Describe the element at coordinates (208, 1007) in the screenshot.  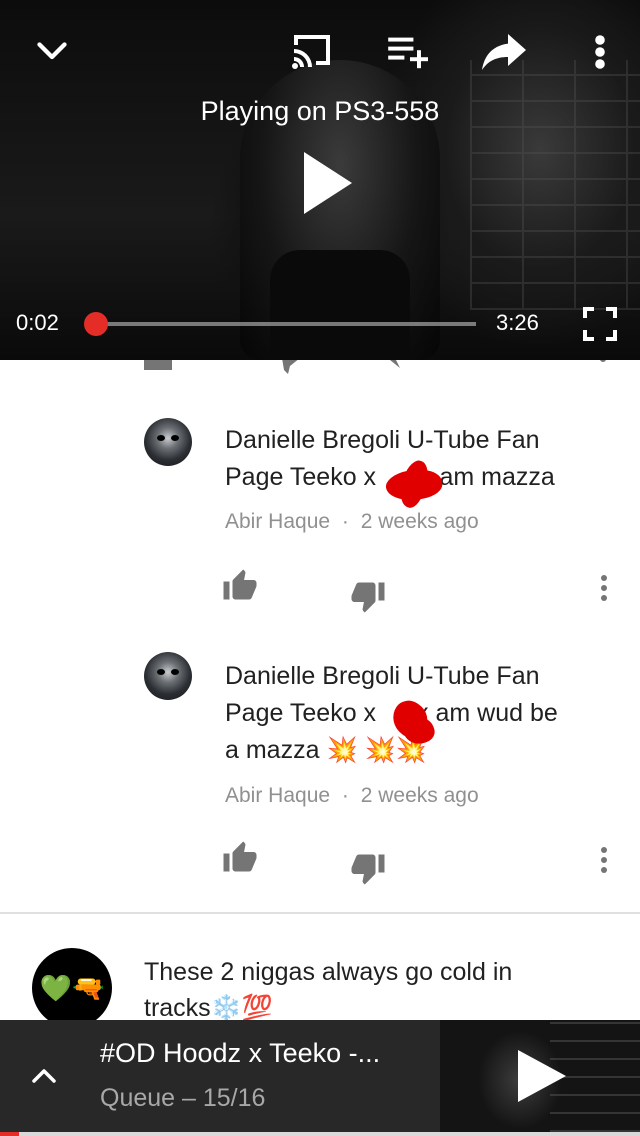
I see `comment-line: tracks❄️💯` at that location.